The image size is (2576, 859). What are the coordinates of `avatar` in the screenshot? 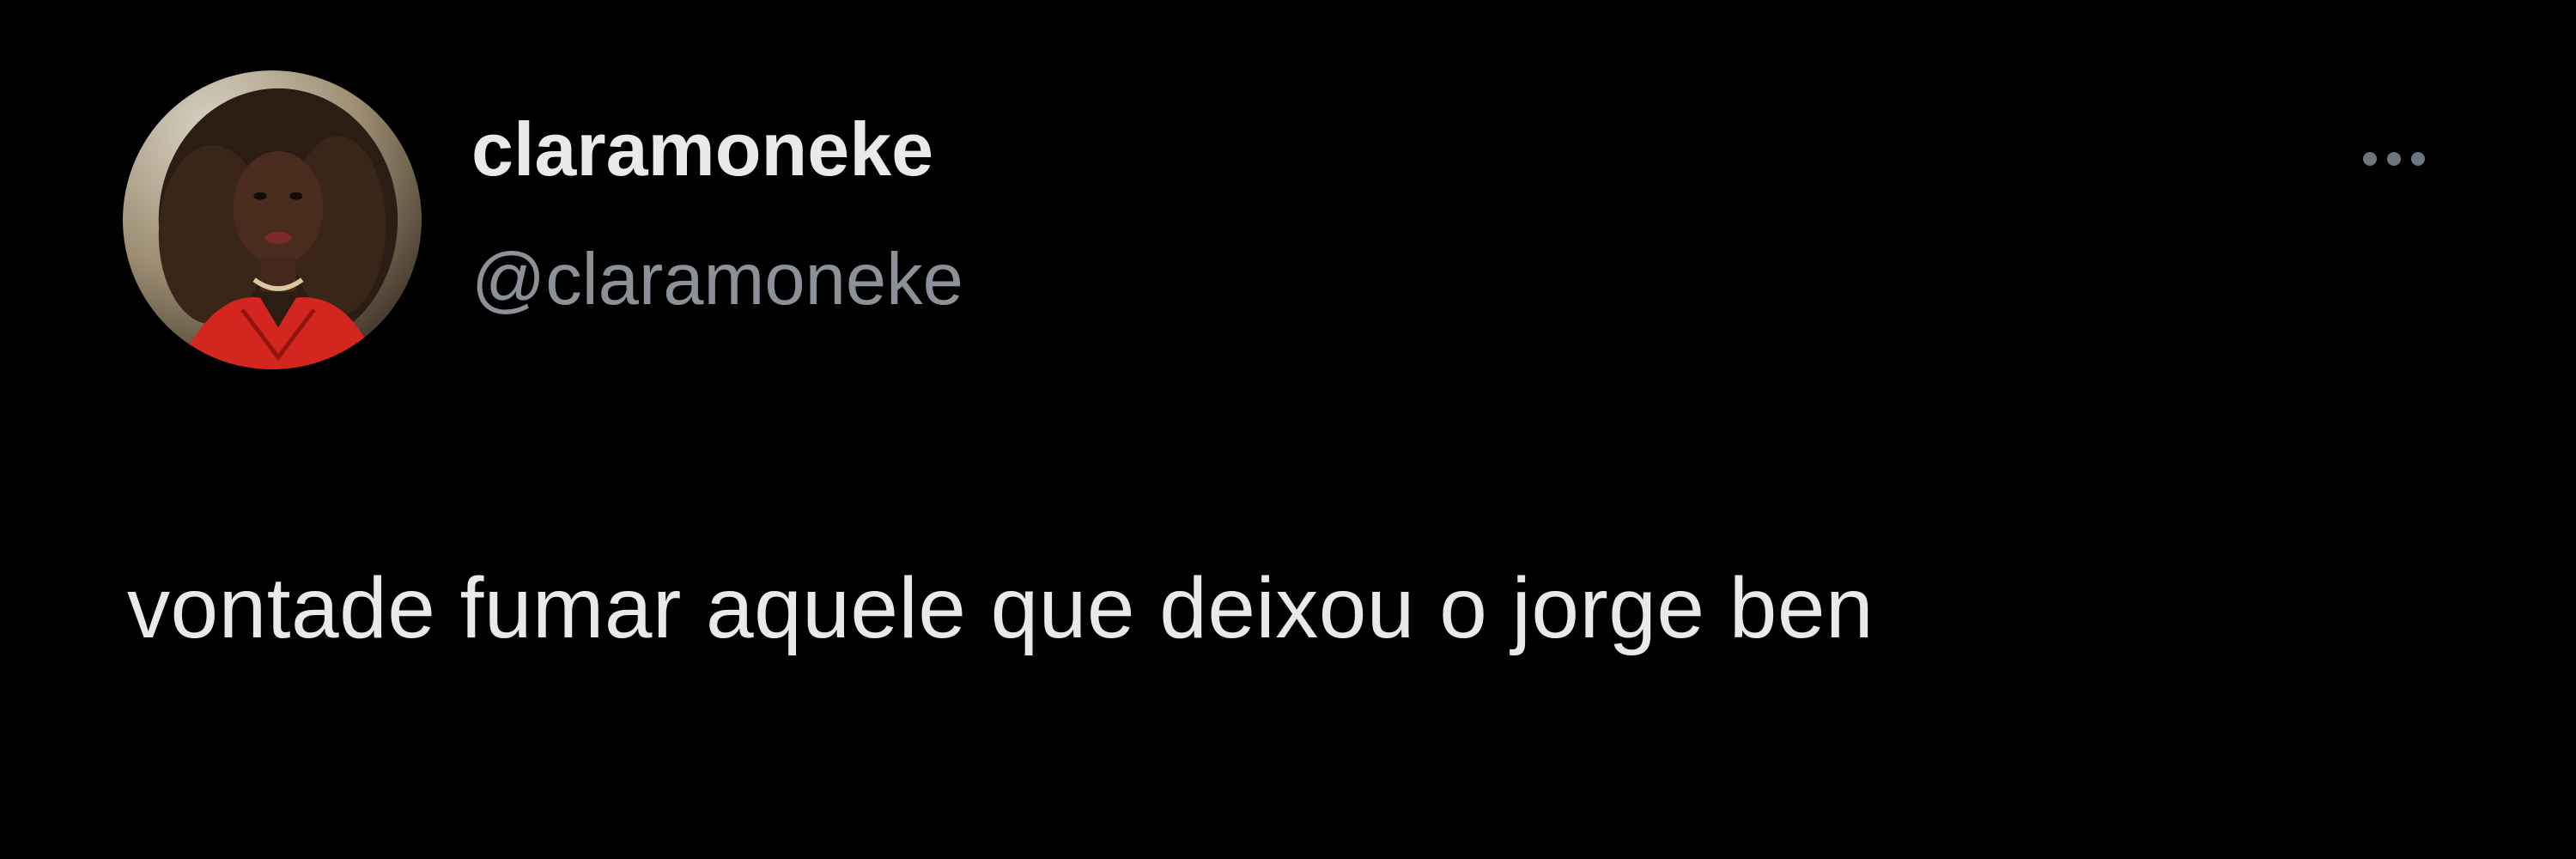 It's located at (272, 219).